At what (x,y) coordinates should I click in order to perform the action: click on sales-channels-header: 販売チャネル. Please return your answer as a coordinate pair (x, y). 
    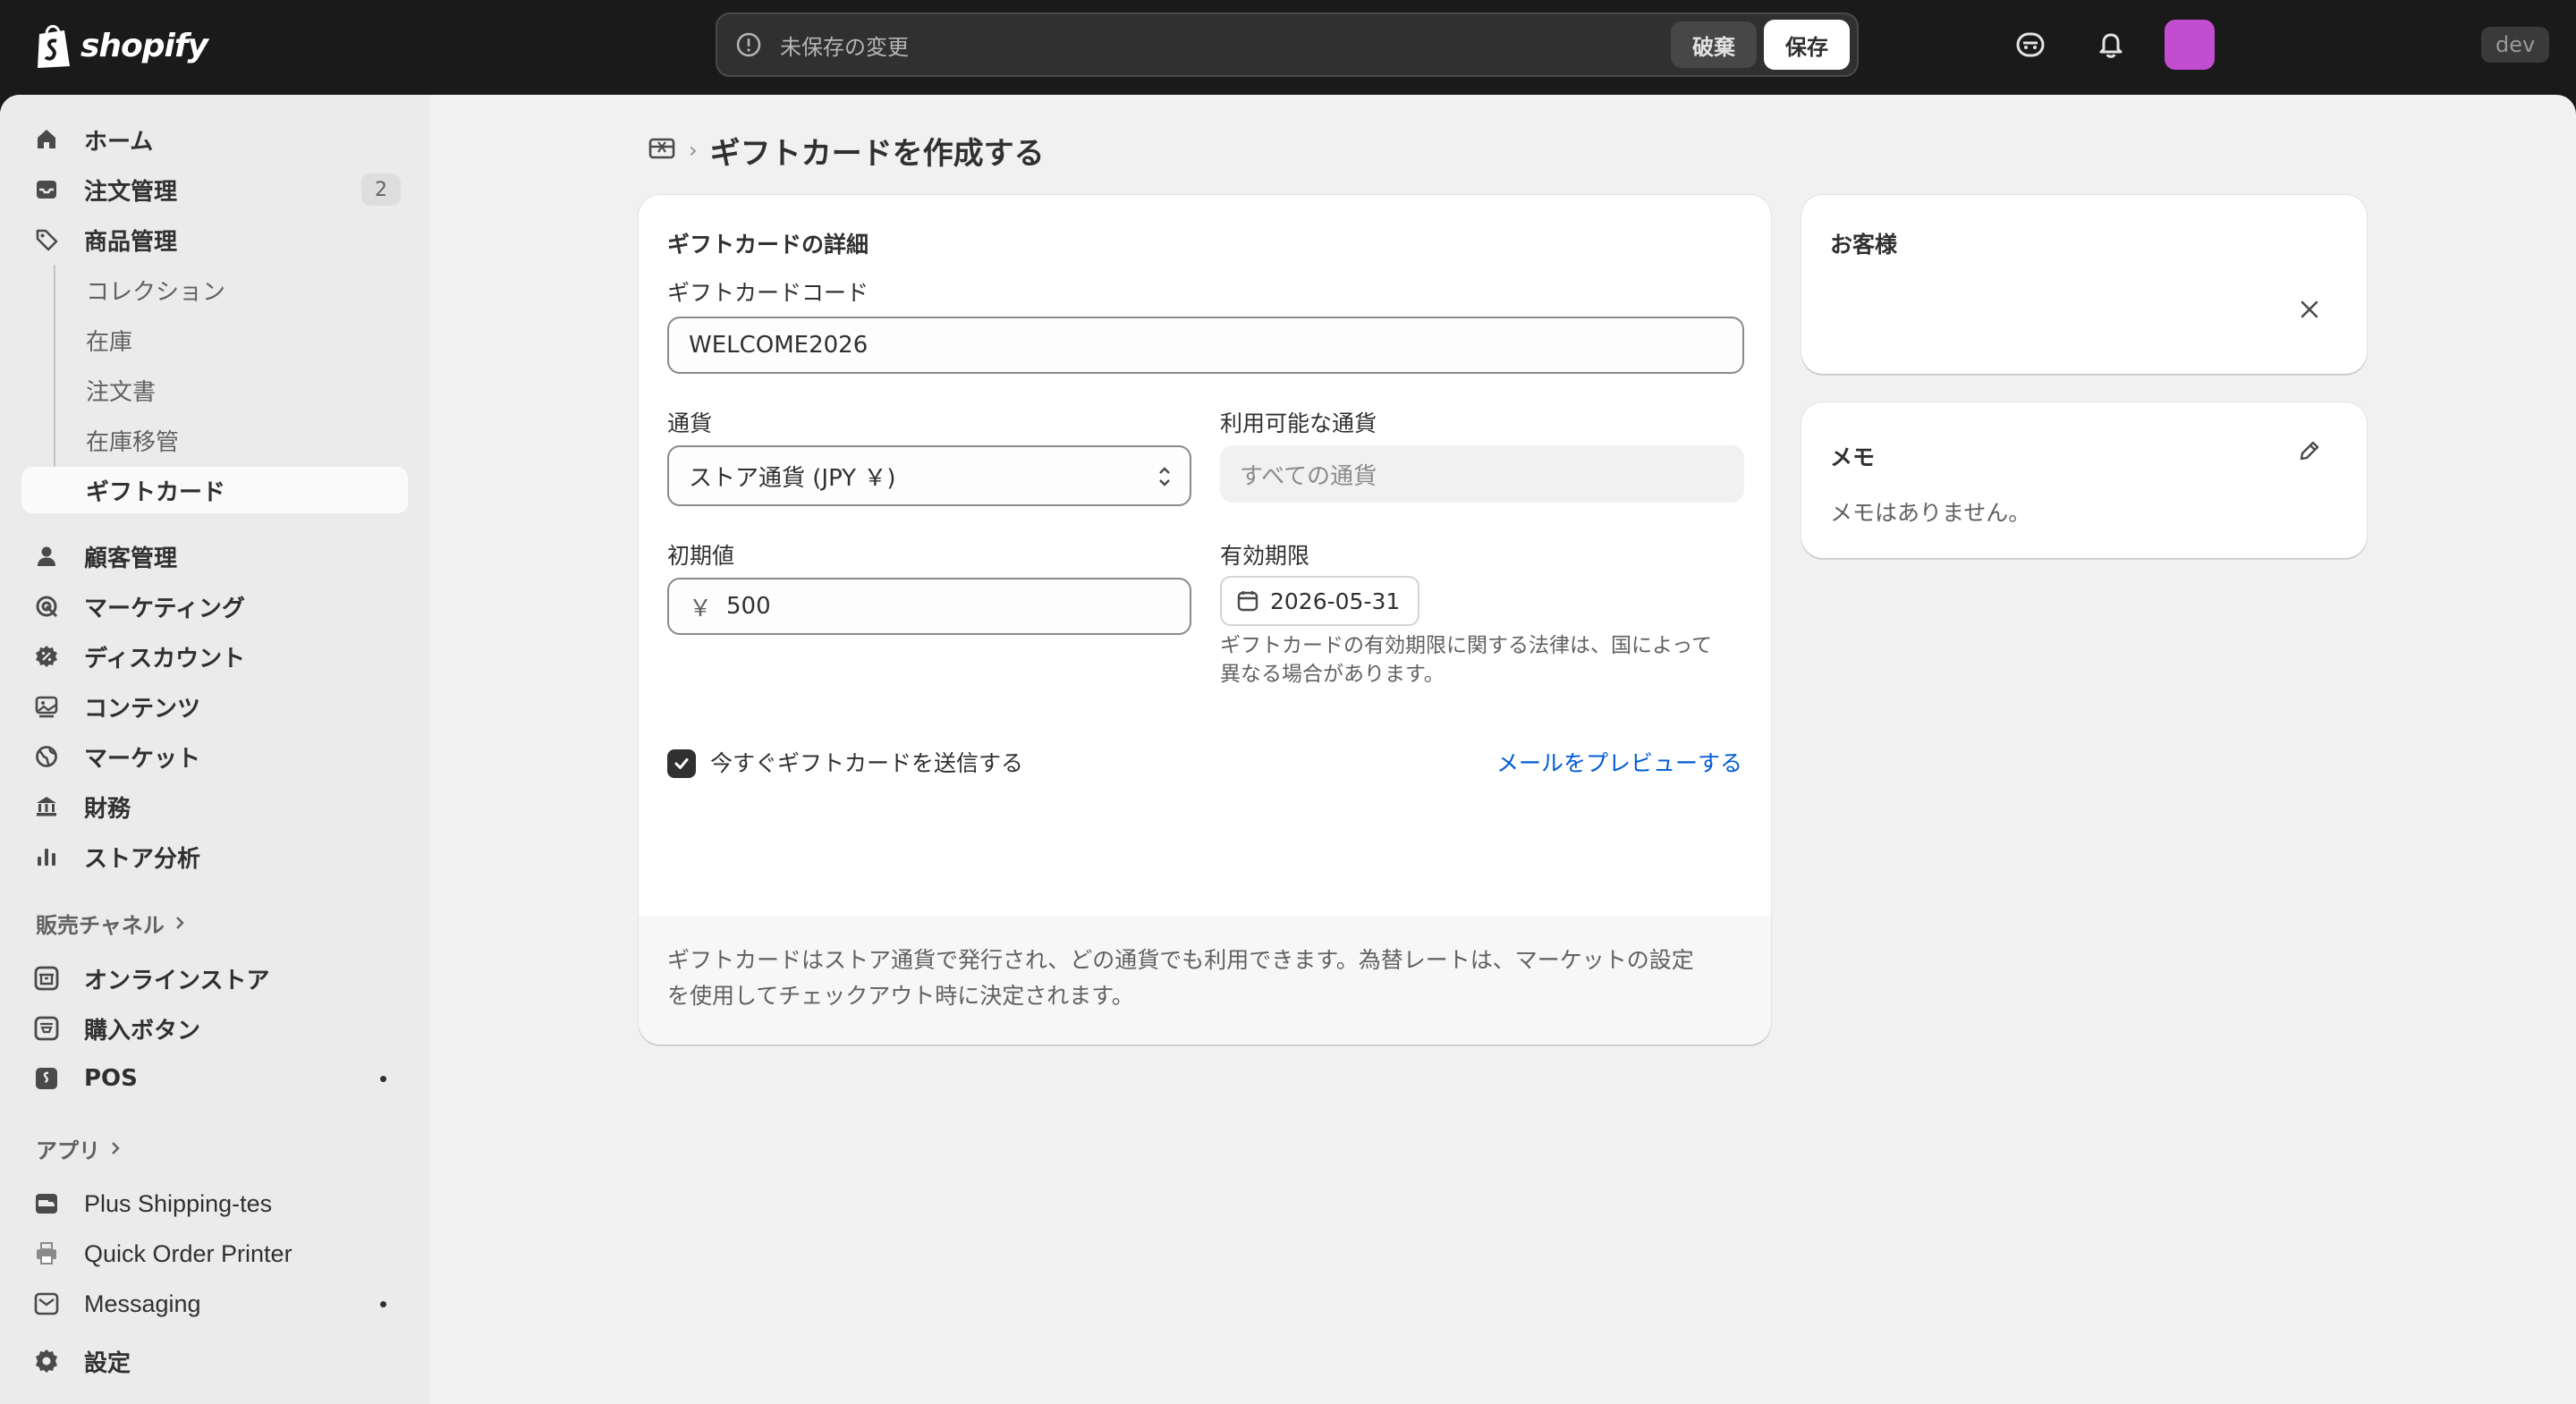
    Looking at the image, I should click on (111, 923).